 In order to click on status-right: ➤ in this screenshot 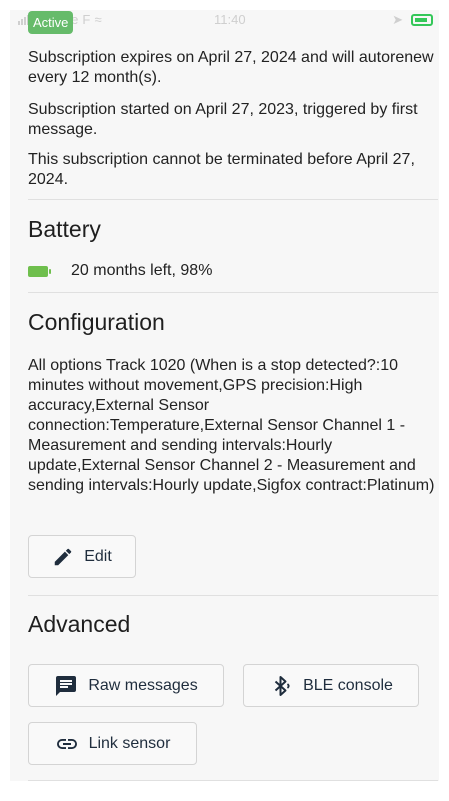, I will do `click(412, 20)`.